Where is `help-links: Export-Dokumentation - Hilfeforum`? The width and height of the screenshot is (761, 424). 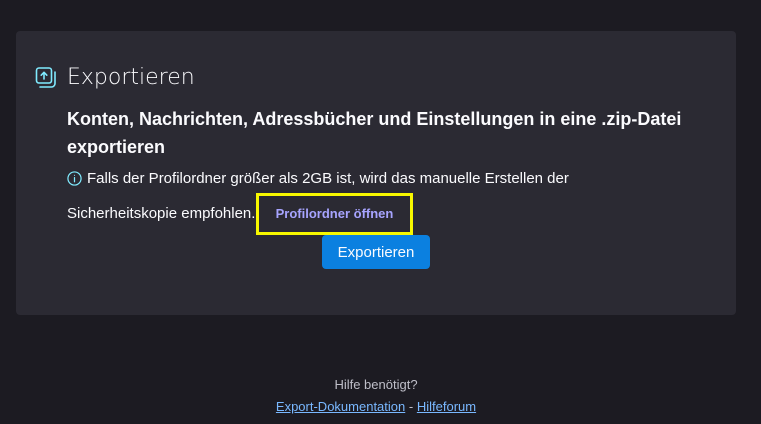
help-links: Export-Dokumentation - Hilfeforum is located at coordinates (376, 407).